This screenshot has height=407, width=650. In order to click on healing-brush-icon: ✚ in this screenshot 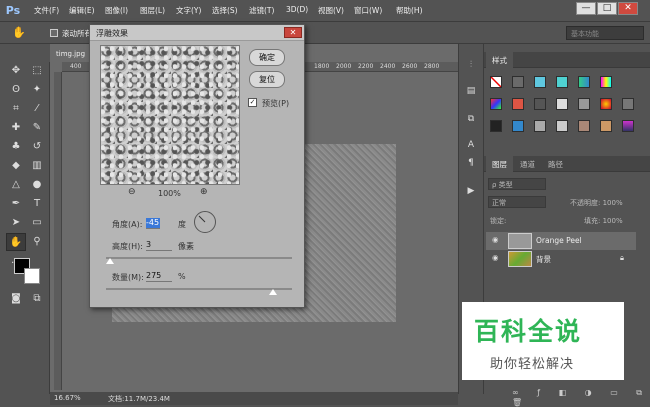, I will do `click(16, 128)`.